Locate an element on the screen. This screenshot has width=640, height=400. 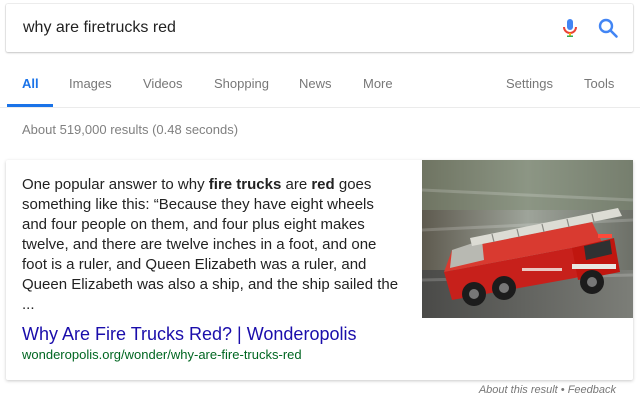
snippet-bold-term: red is located at coordinates (323, 184).